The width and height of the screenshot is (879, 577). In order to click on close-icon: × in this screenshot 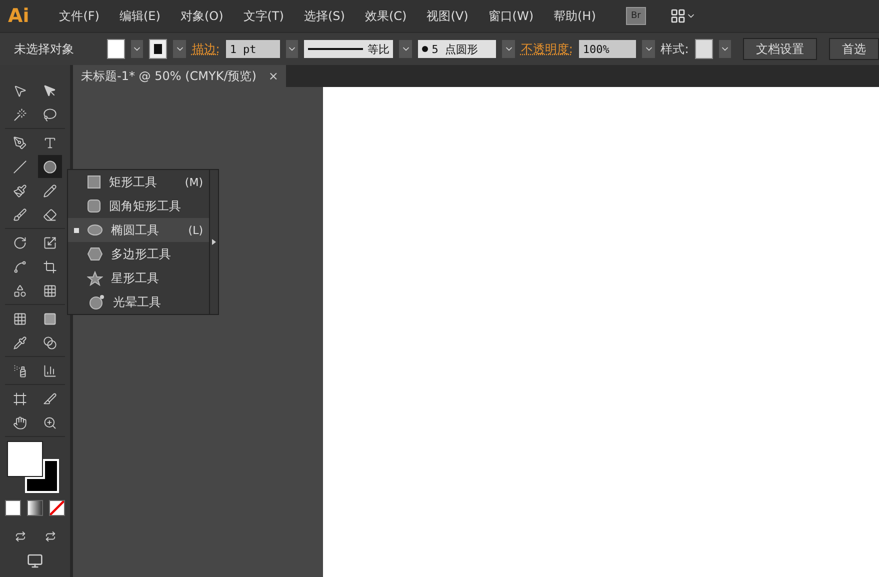, I will do `click(273, 76)`.